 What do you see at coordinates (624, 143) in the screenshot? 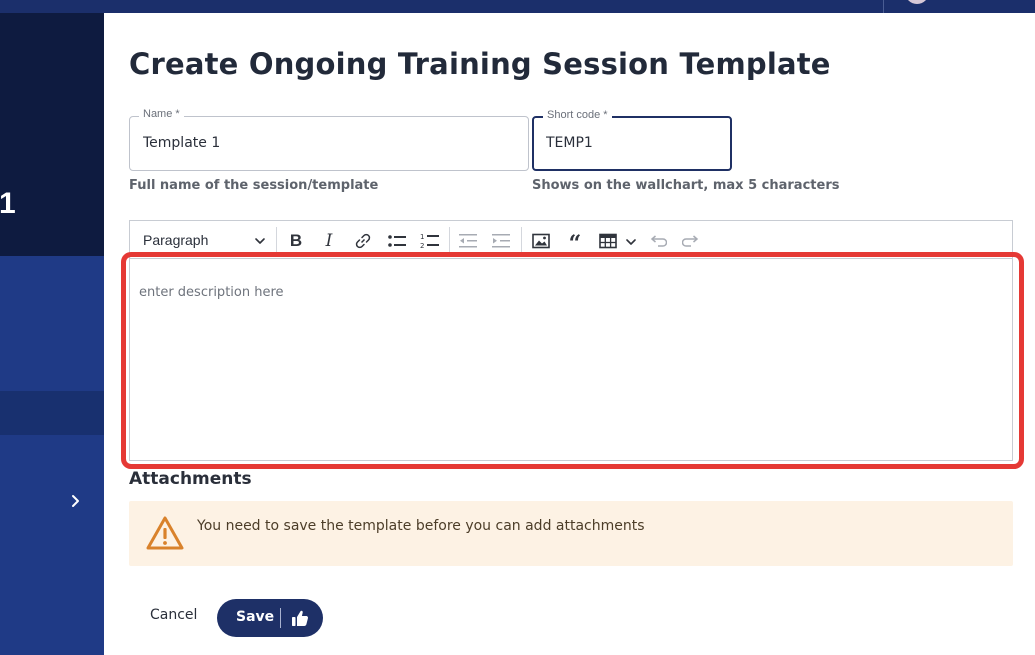
I see `short-code-input` at bounding box center [624, 143].